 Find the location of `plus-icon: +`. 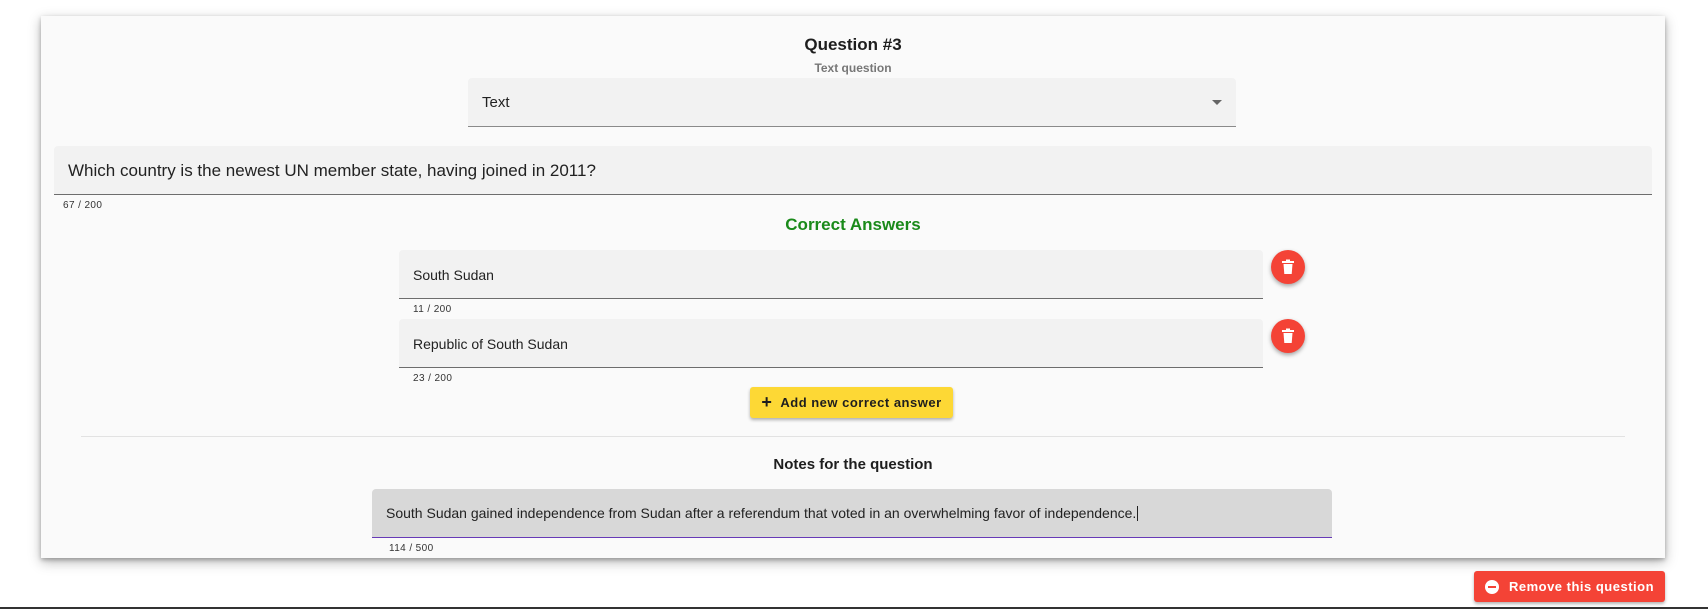

plus-icon: + is located at coordinates (767, 401).